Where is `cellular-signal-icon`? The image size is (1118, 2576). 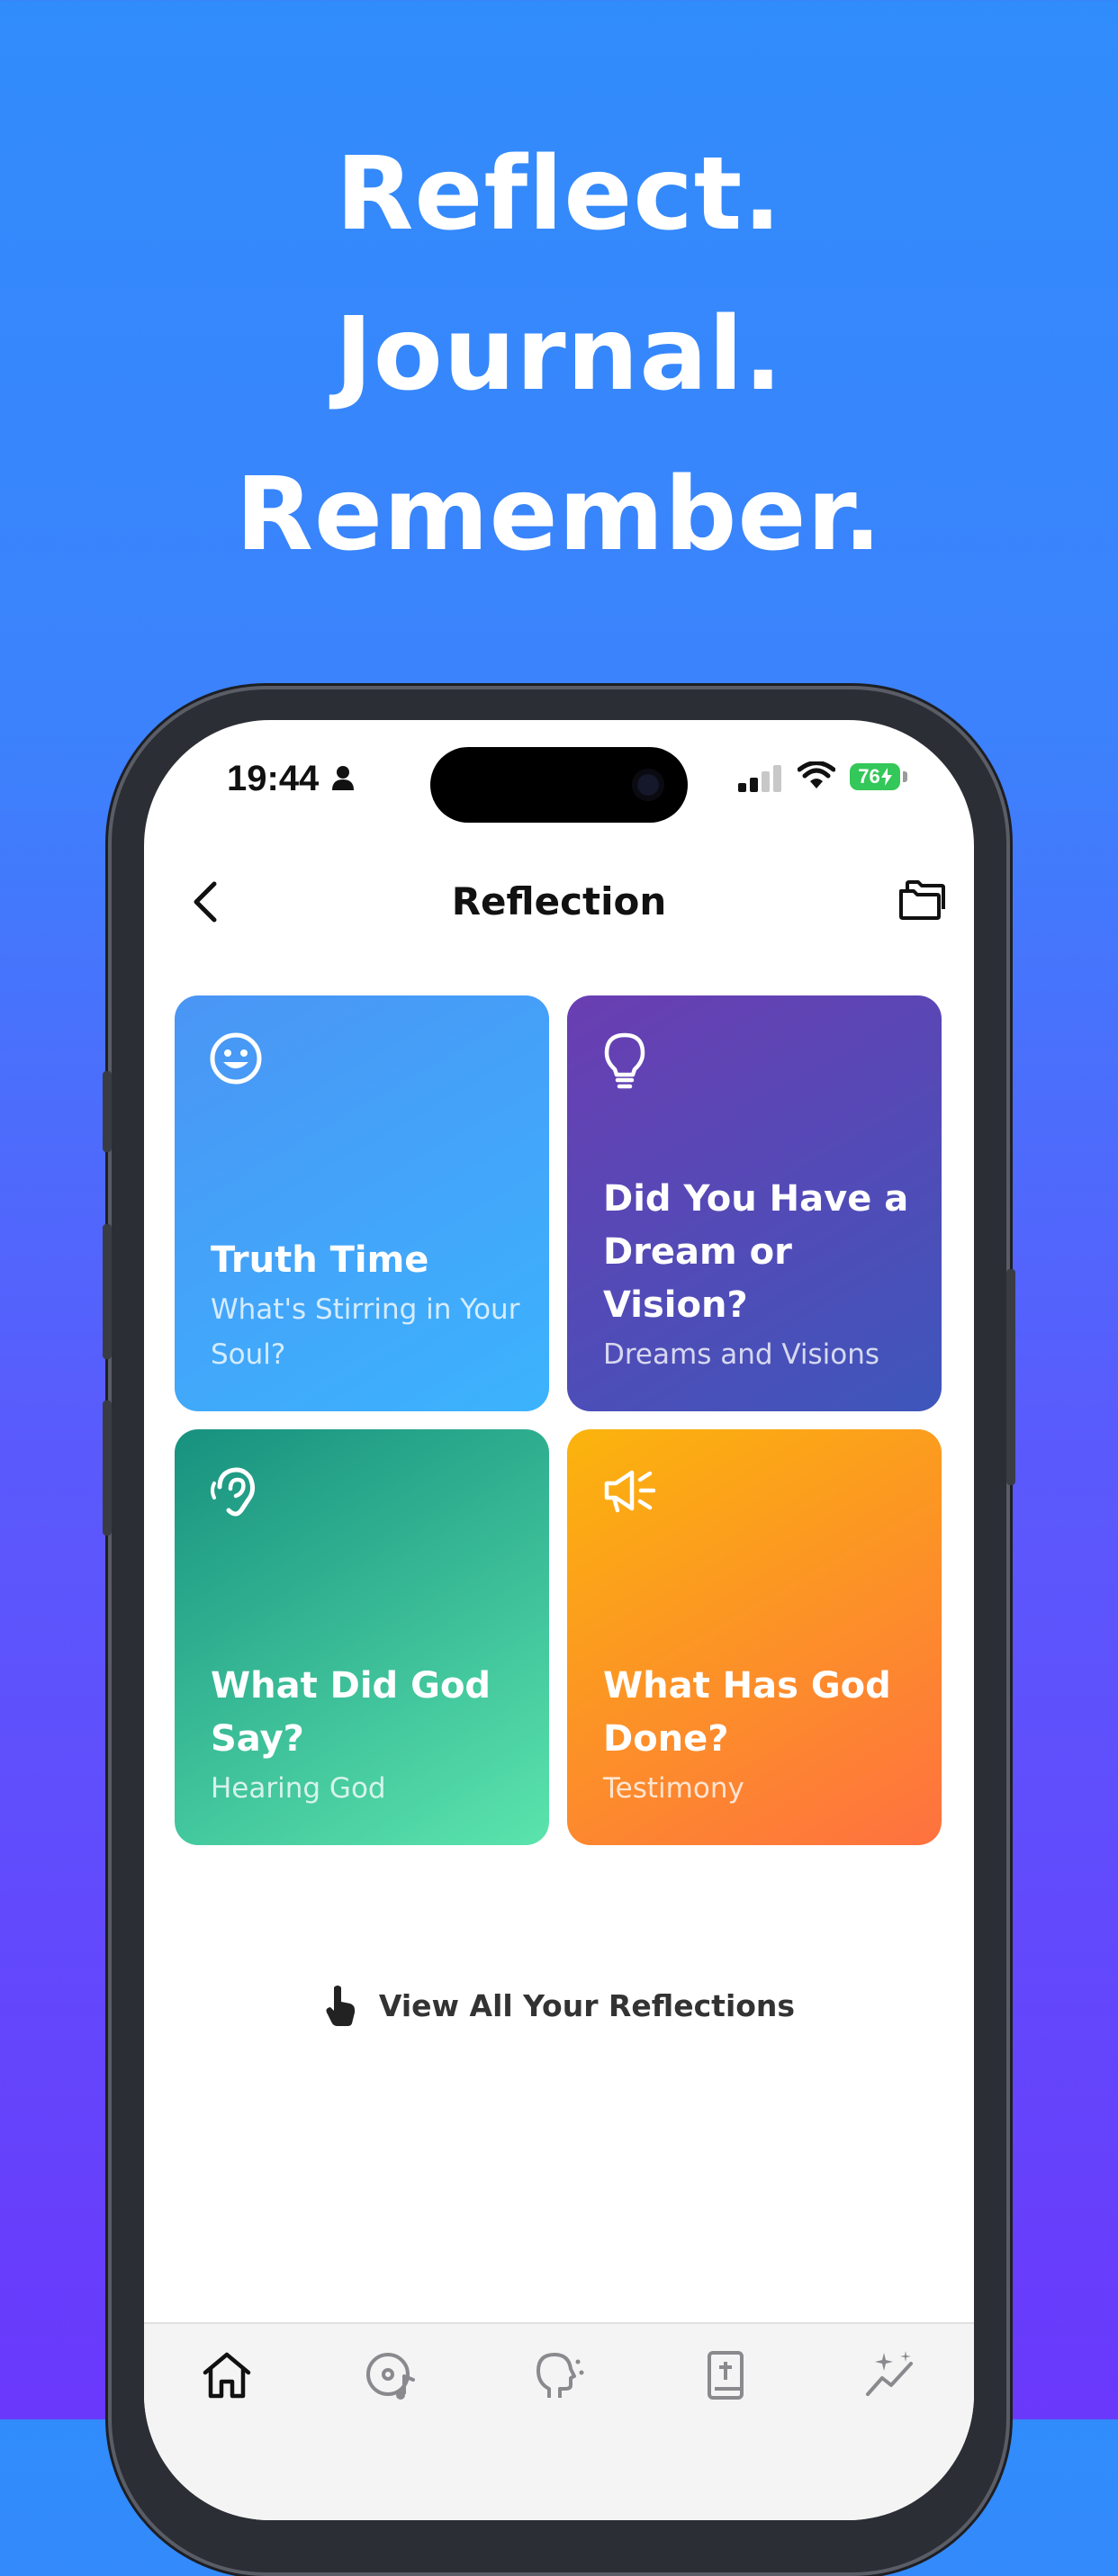
cellular-signal-icon is located at coordinates (760, 778).